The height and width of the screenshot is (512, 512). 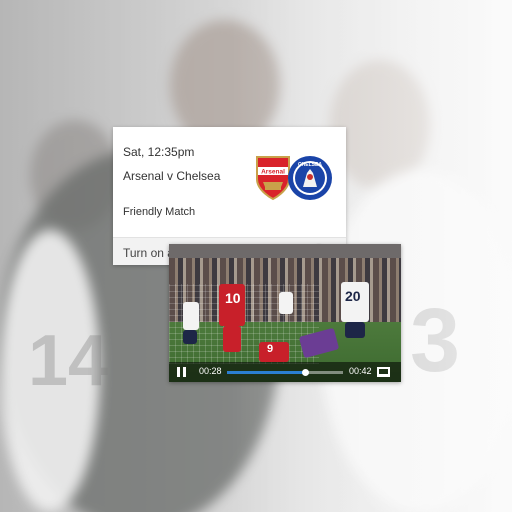 I want to click on fullscreen-icon, so click(x=383, y=372).